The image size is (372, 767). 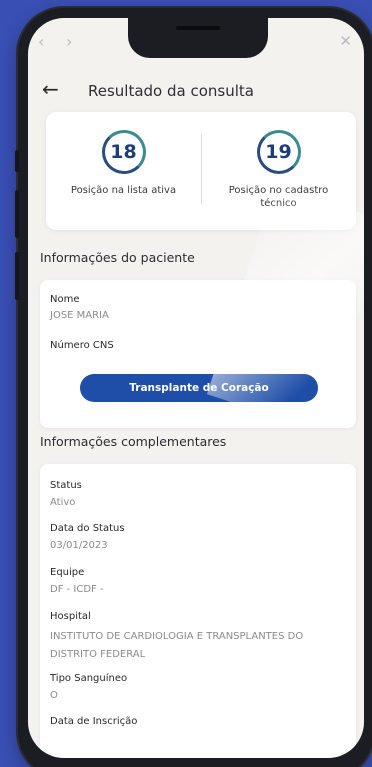 I want to click on position-label: Posição na lista ativa, so click(x=123, y=190).